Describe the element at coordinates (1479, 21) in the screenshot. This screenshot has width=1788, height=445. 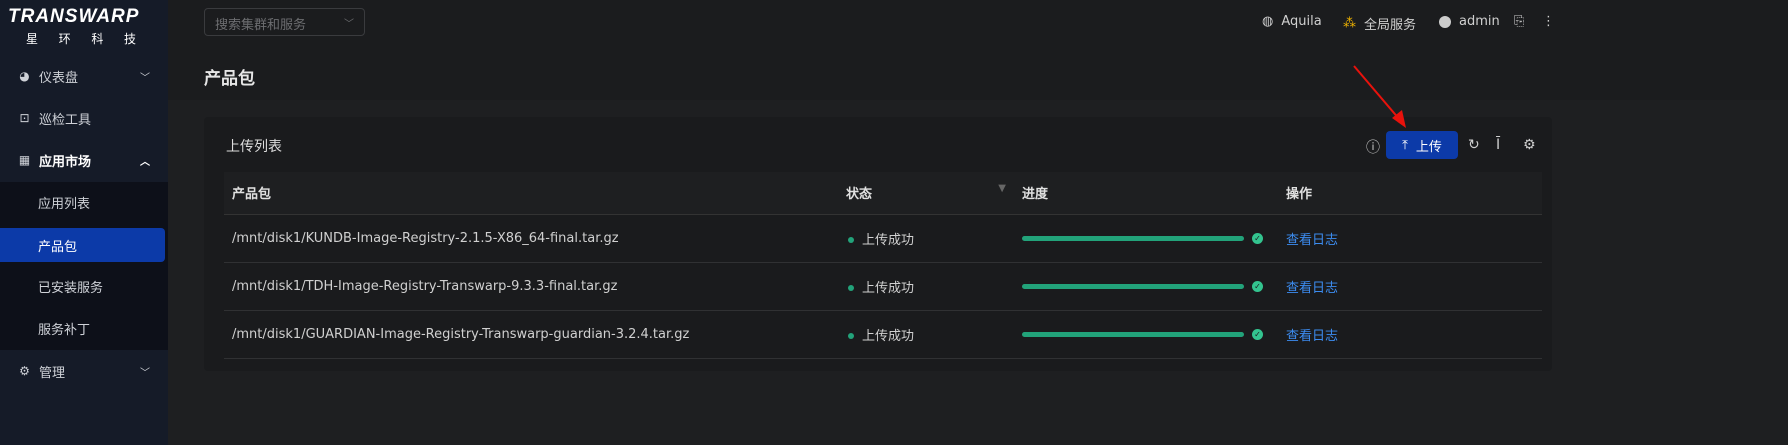
I see `username: admin` at that location.